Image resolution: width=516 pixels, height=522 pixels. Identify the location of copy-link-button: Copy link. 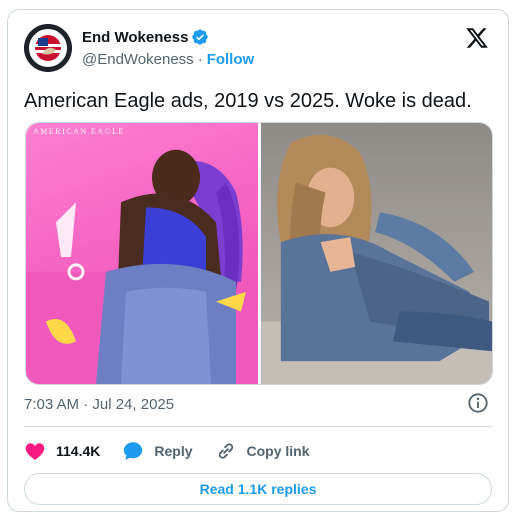
(262, 451).